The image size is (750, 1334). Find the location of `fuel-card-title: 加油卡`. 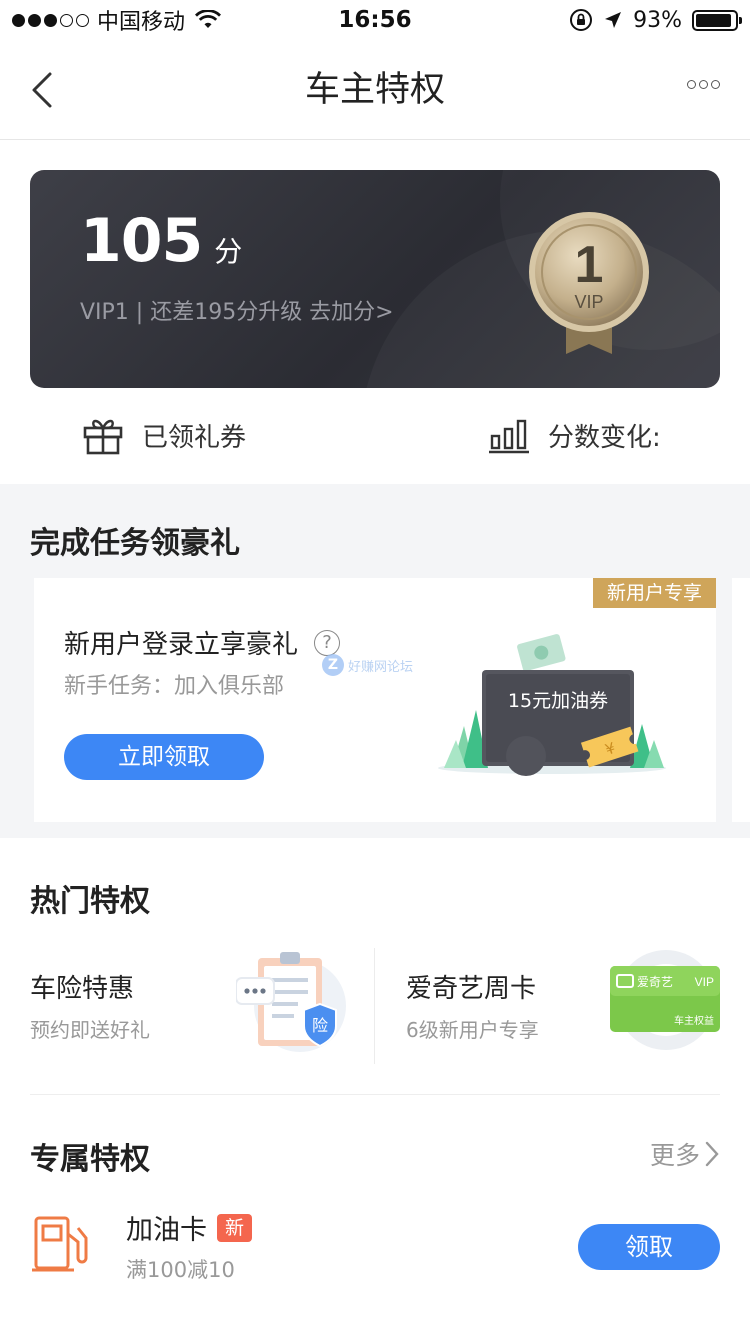

fuel-card-title: 加油卡 is located at coordinates (166, 1230).